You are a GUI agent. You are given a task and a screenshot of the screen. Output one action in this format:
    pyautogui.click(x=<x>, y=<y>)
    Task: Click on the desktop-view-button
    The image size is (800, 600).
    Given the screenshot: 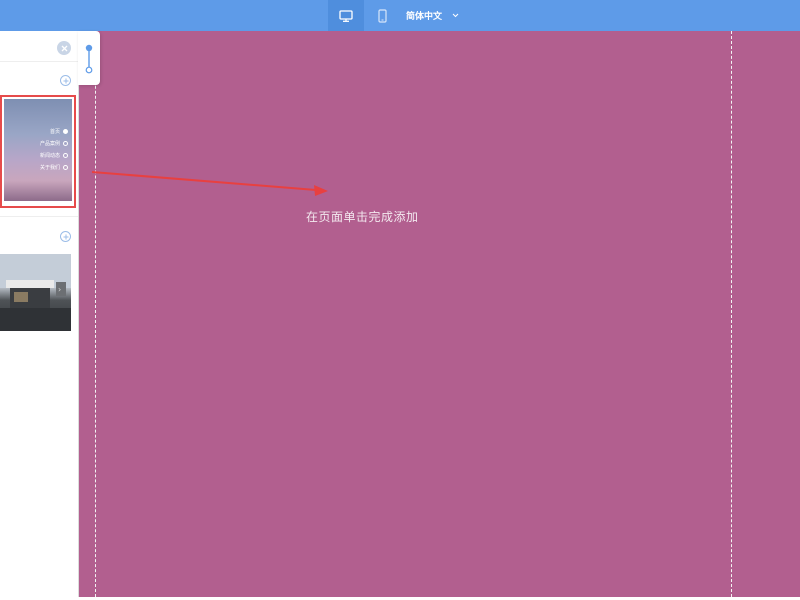 What is the action you would take?
    pyautogui.click(x=346, y=15)
    